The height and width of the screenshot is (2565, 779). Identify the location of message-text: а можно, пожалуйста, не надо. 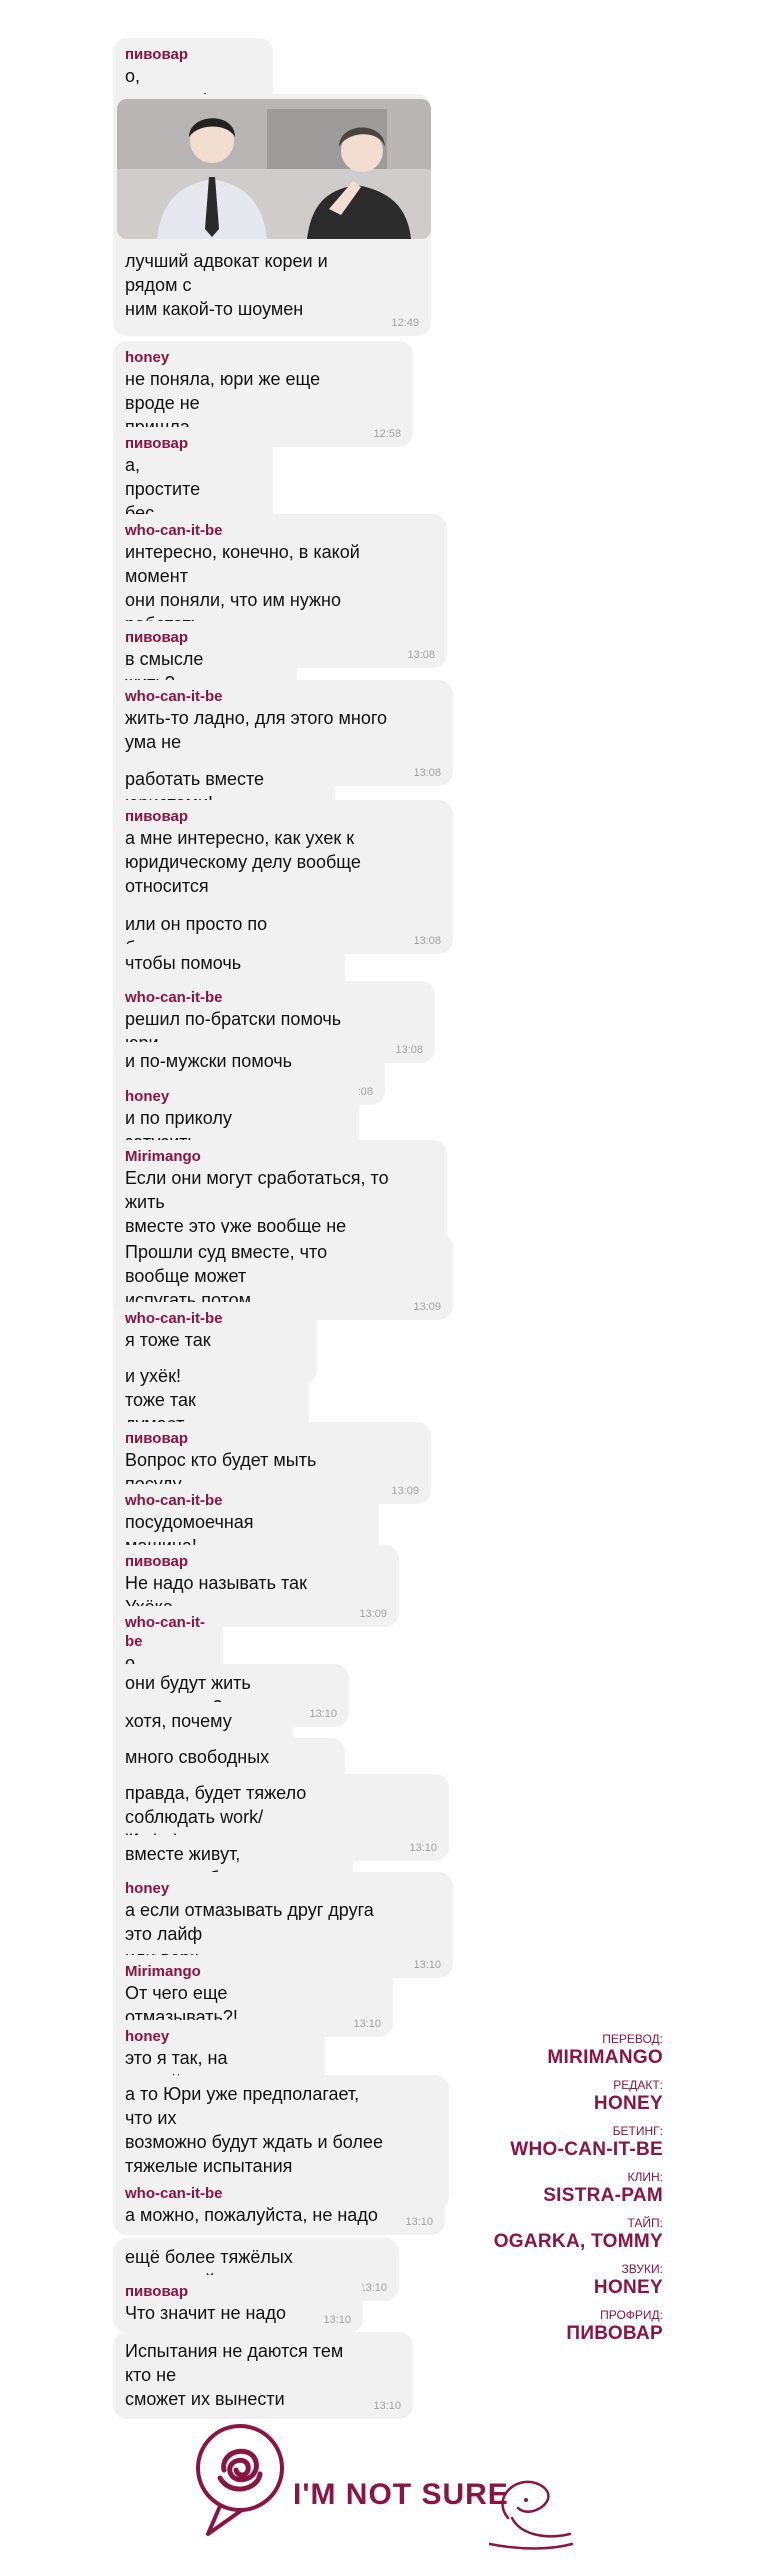
(251, 2215).